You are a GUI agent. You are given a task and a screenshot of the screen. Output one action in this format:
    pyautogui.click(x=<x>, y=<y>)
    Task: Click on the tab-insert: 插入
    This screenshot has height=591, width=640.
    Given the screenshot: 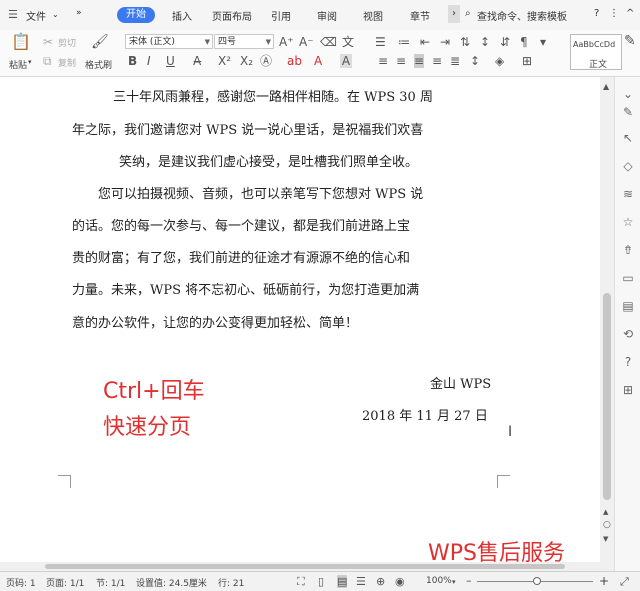 What is the action you would take?
    pyautogui.click(x=182, y=15)
    